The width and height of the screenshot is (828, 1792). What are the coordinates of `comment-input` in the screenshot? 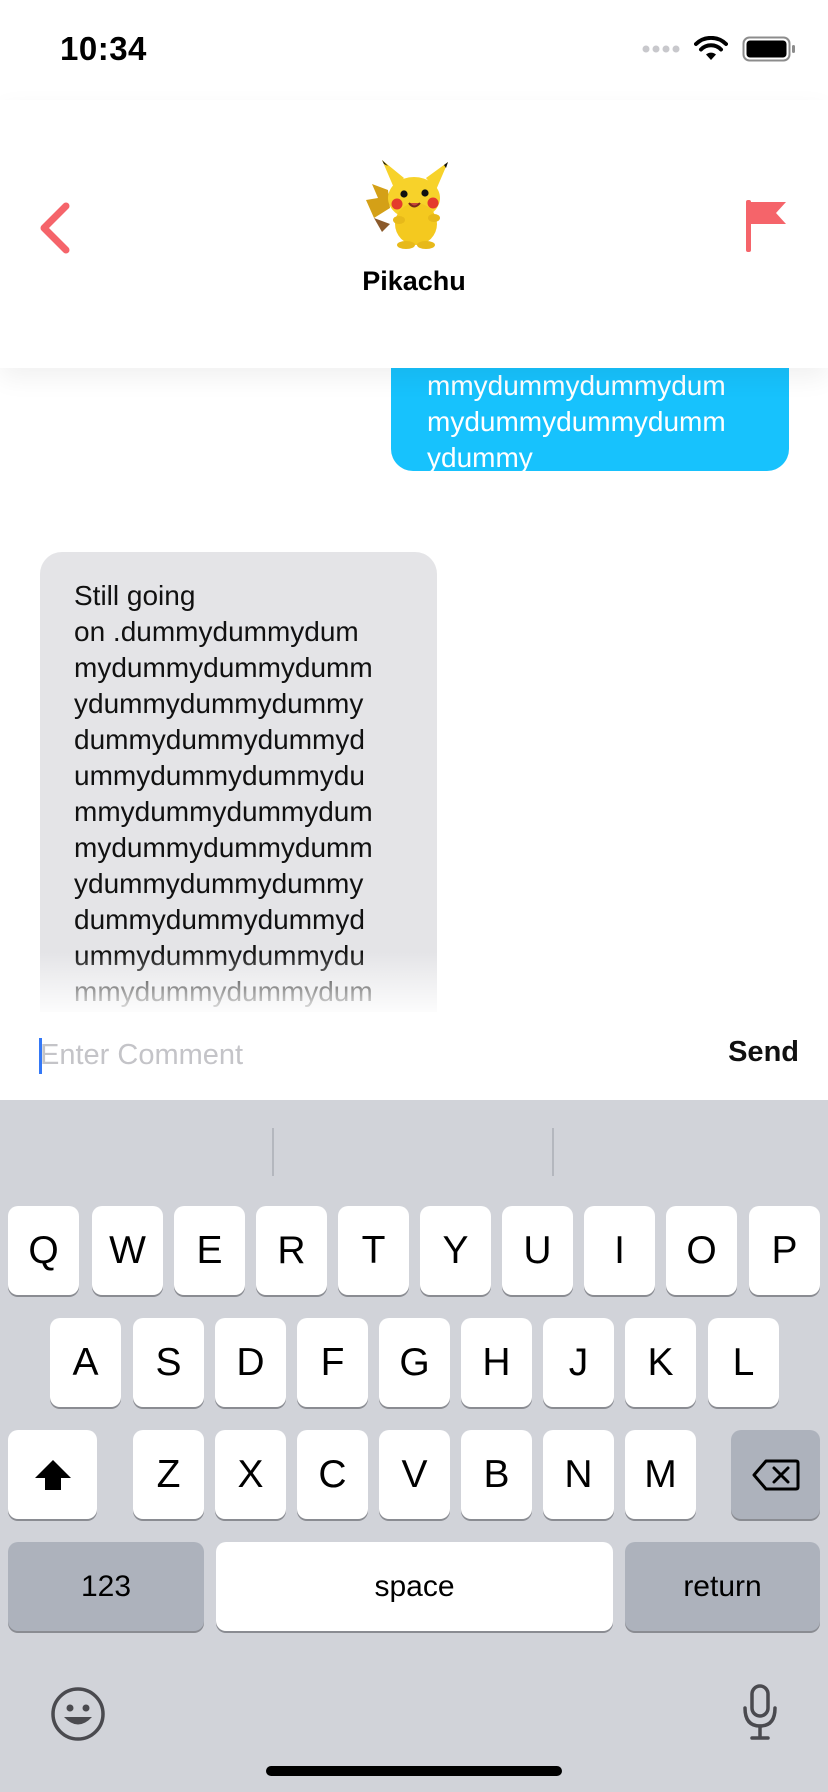 It's located at (360, 1055).